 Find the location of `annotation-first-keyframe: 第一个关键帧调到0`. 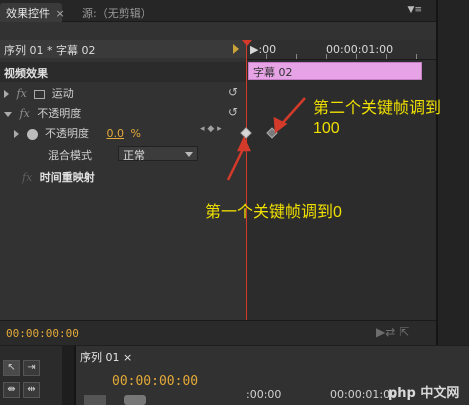

annotation-first-keyframe: 第一个关键帧调到0 is located at coordinates (273, 212).